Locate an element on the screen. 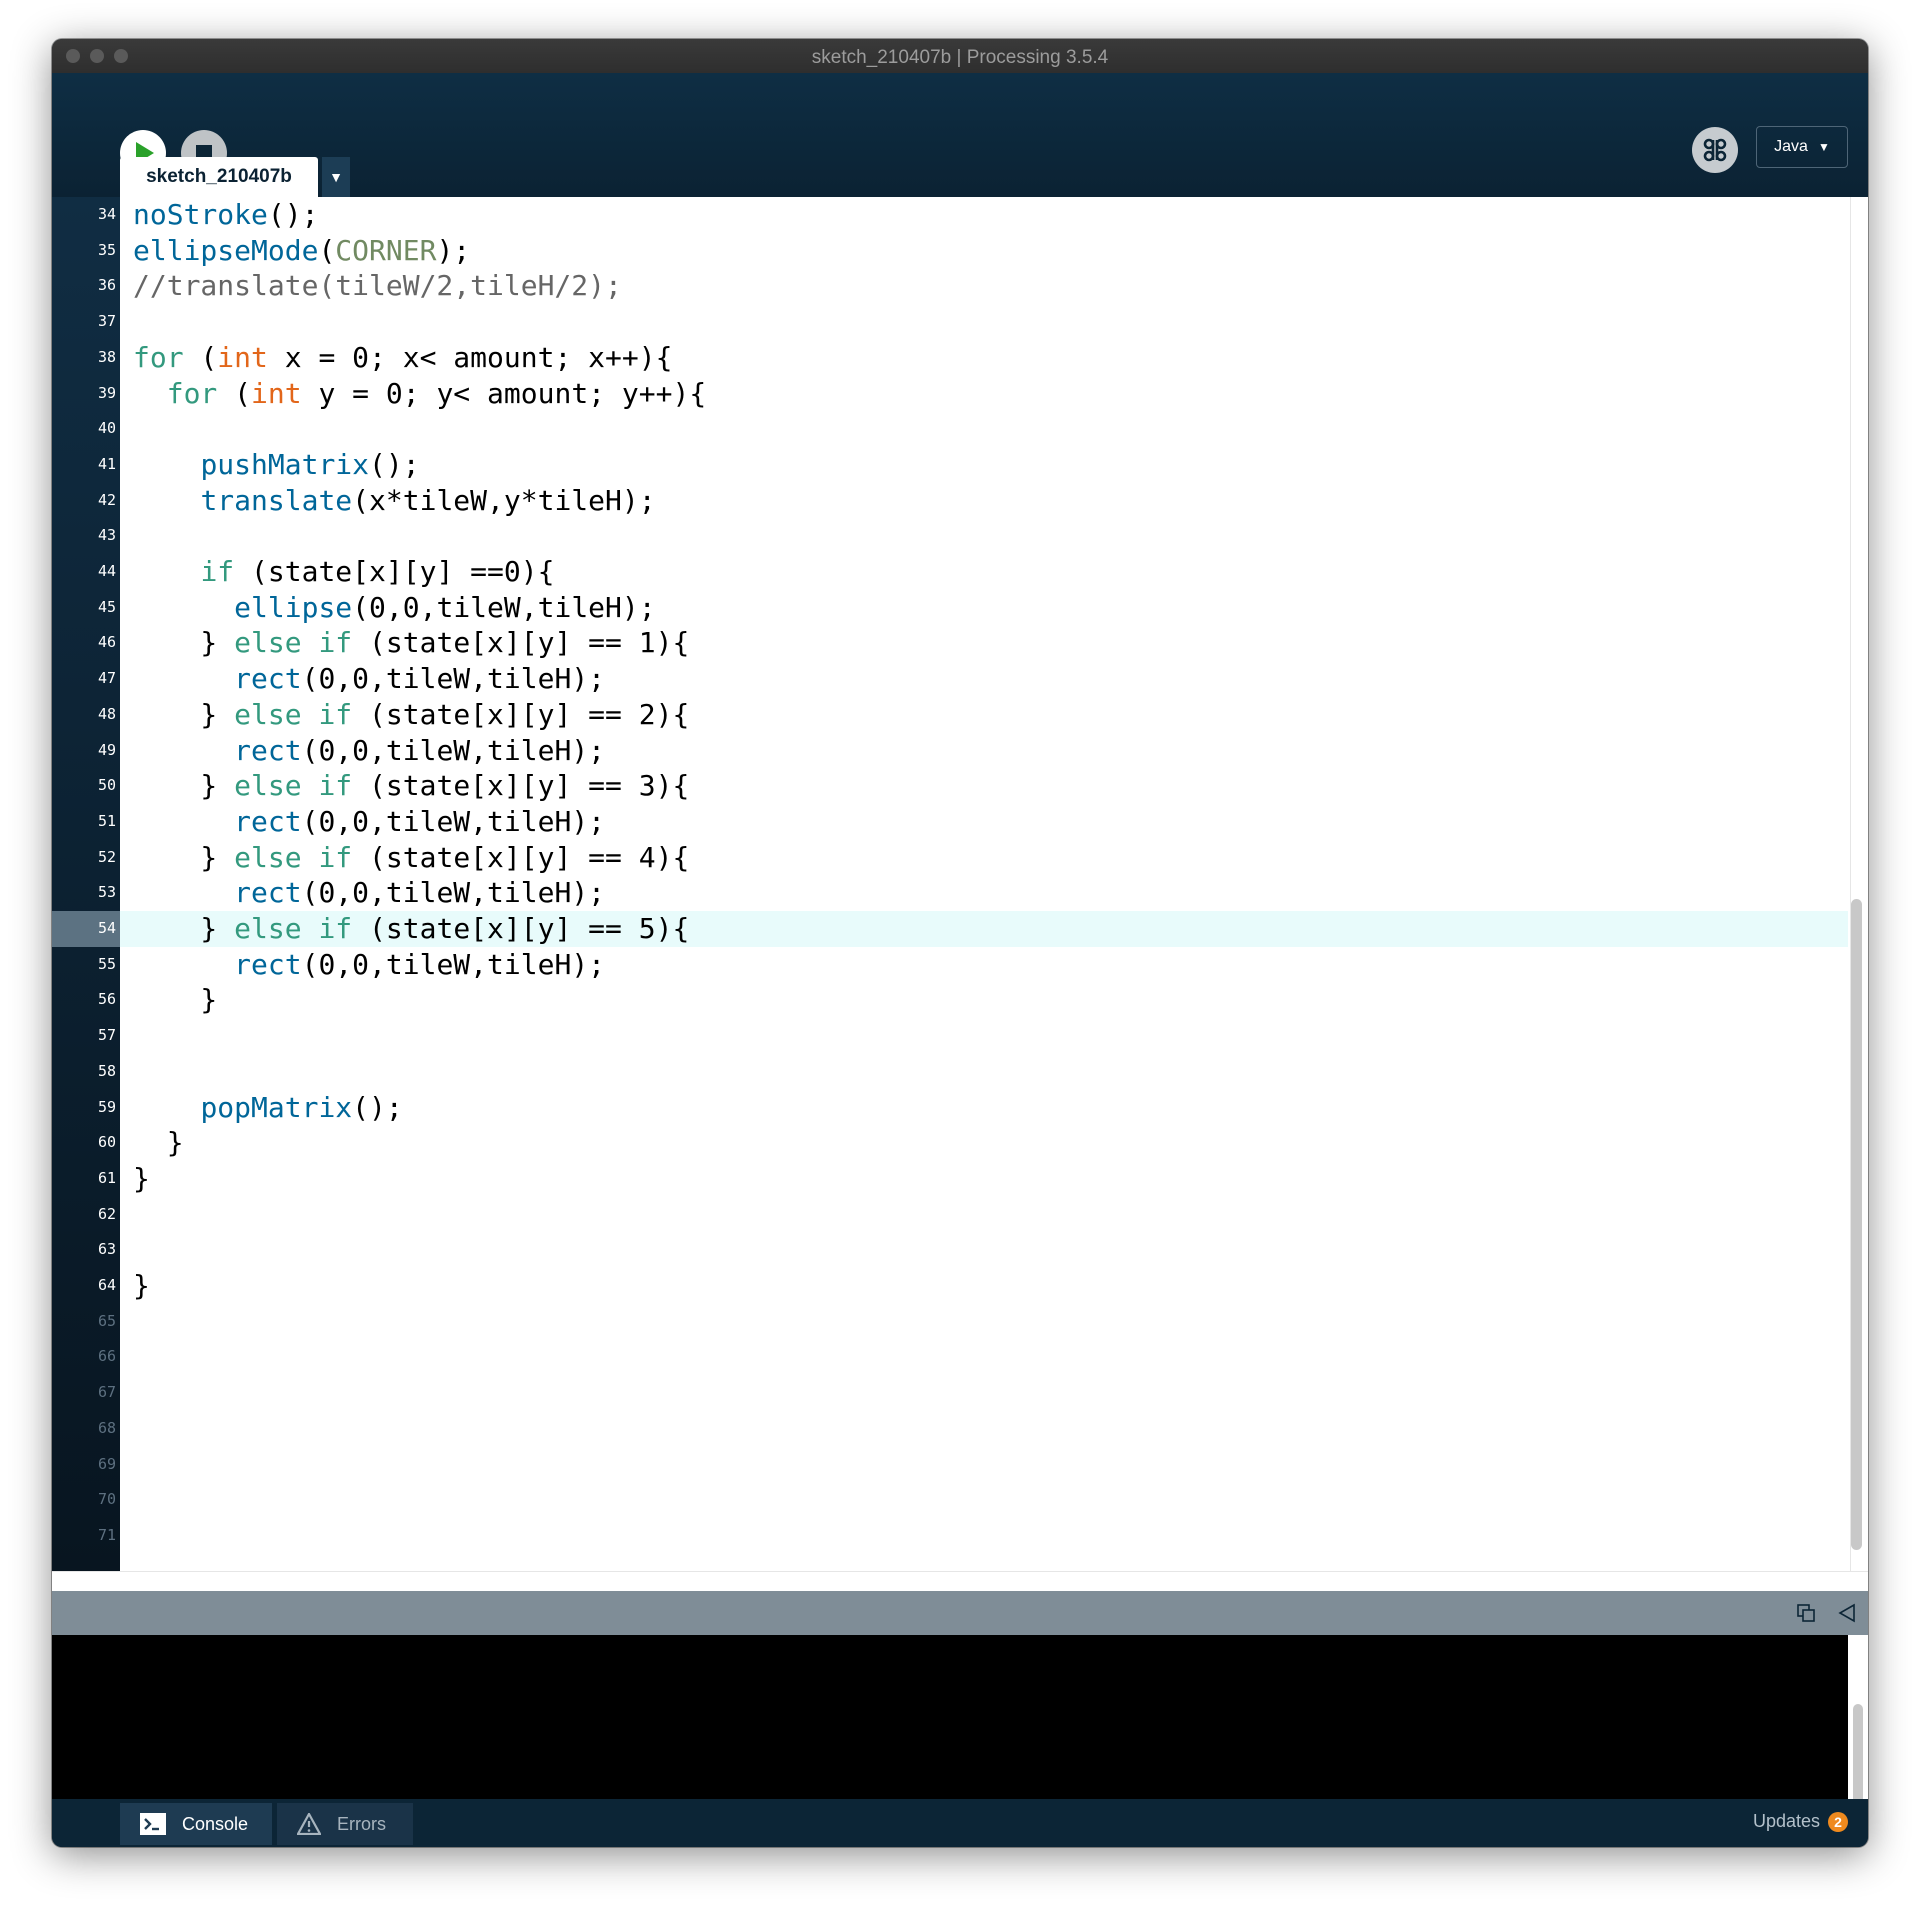  code-line: 35 ellipseMode(CORNER); is located at coordinates (950, 251).